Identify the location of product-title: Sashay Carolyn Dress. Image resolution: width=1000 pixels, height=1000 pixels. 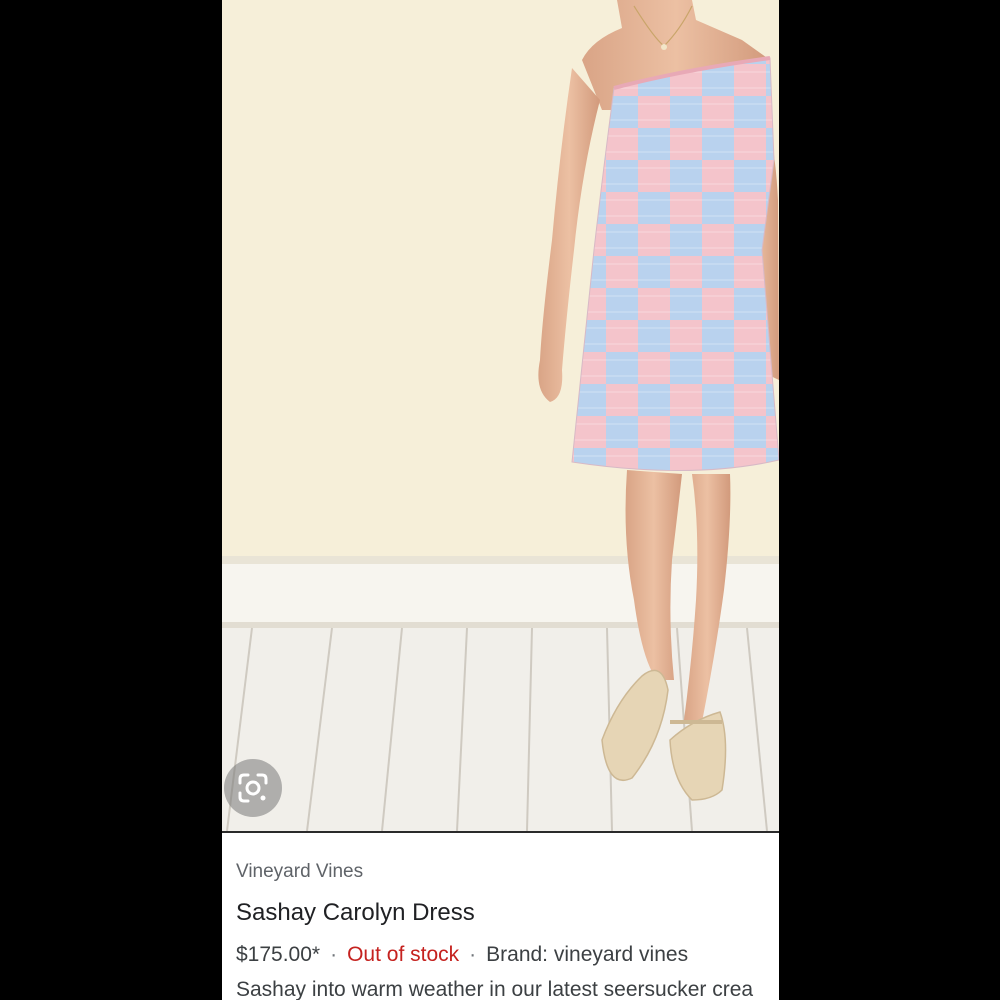
(355, 913).